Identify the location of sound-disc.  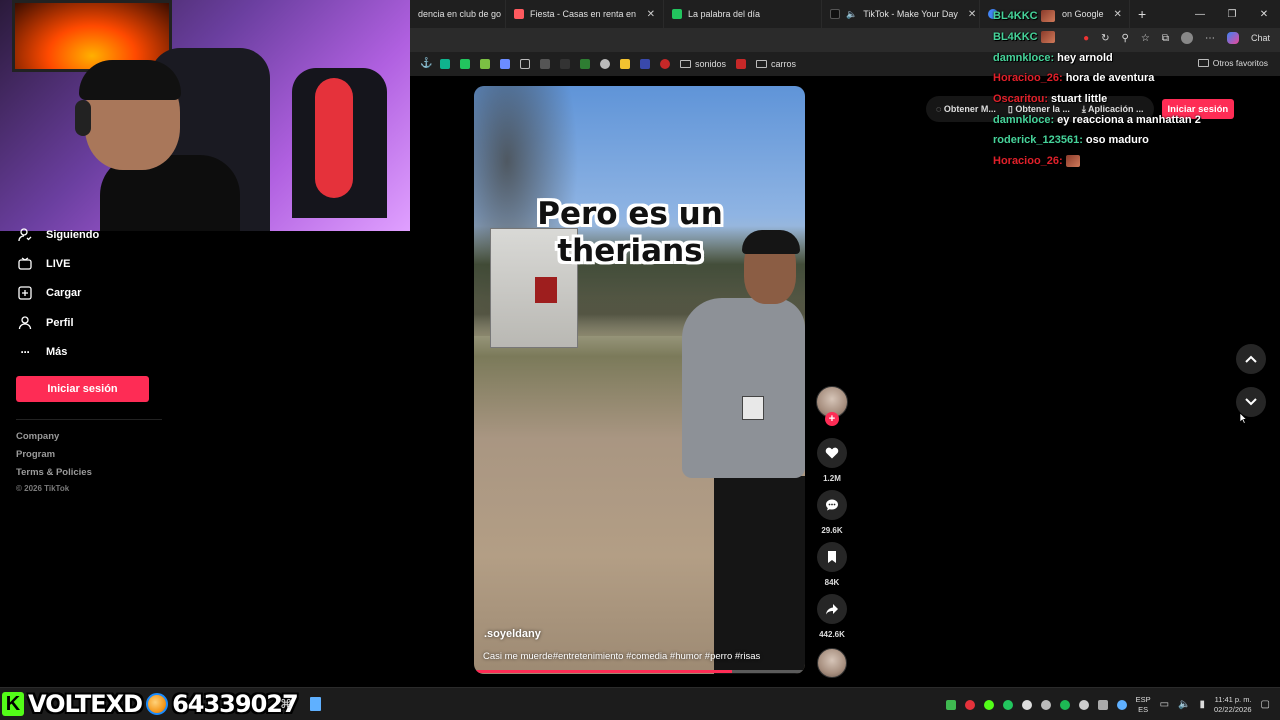
(832, 663).